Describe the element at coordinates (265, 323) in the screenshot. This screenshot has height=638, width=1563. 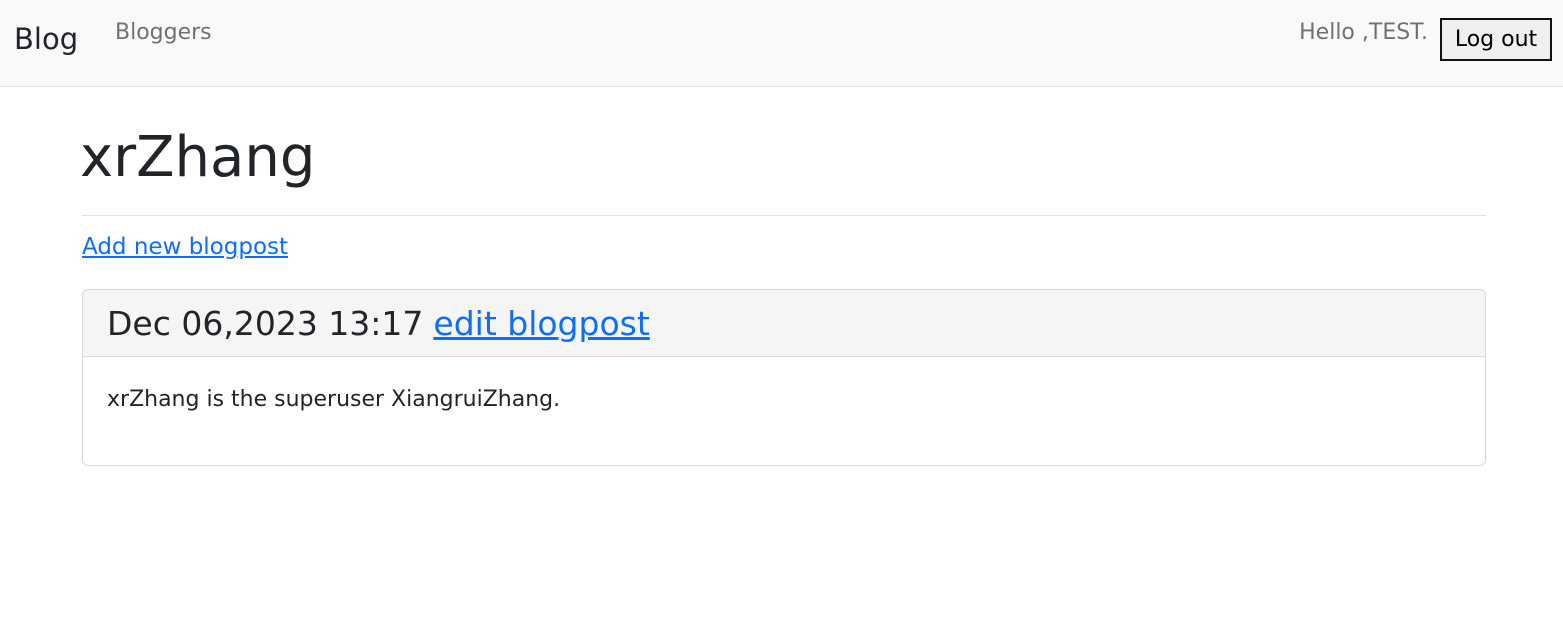
I see `post-date: Dec 06,2023 13:17` at that location.